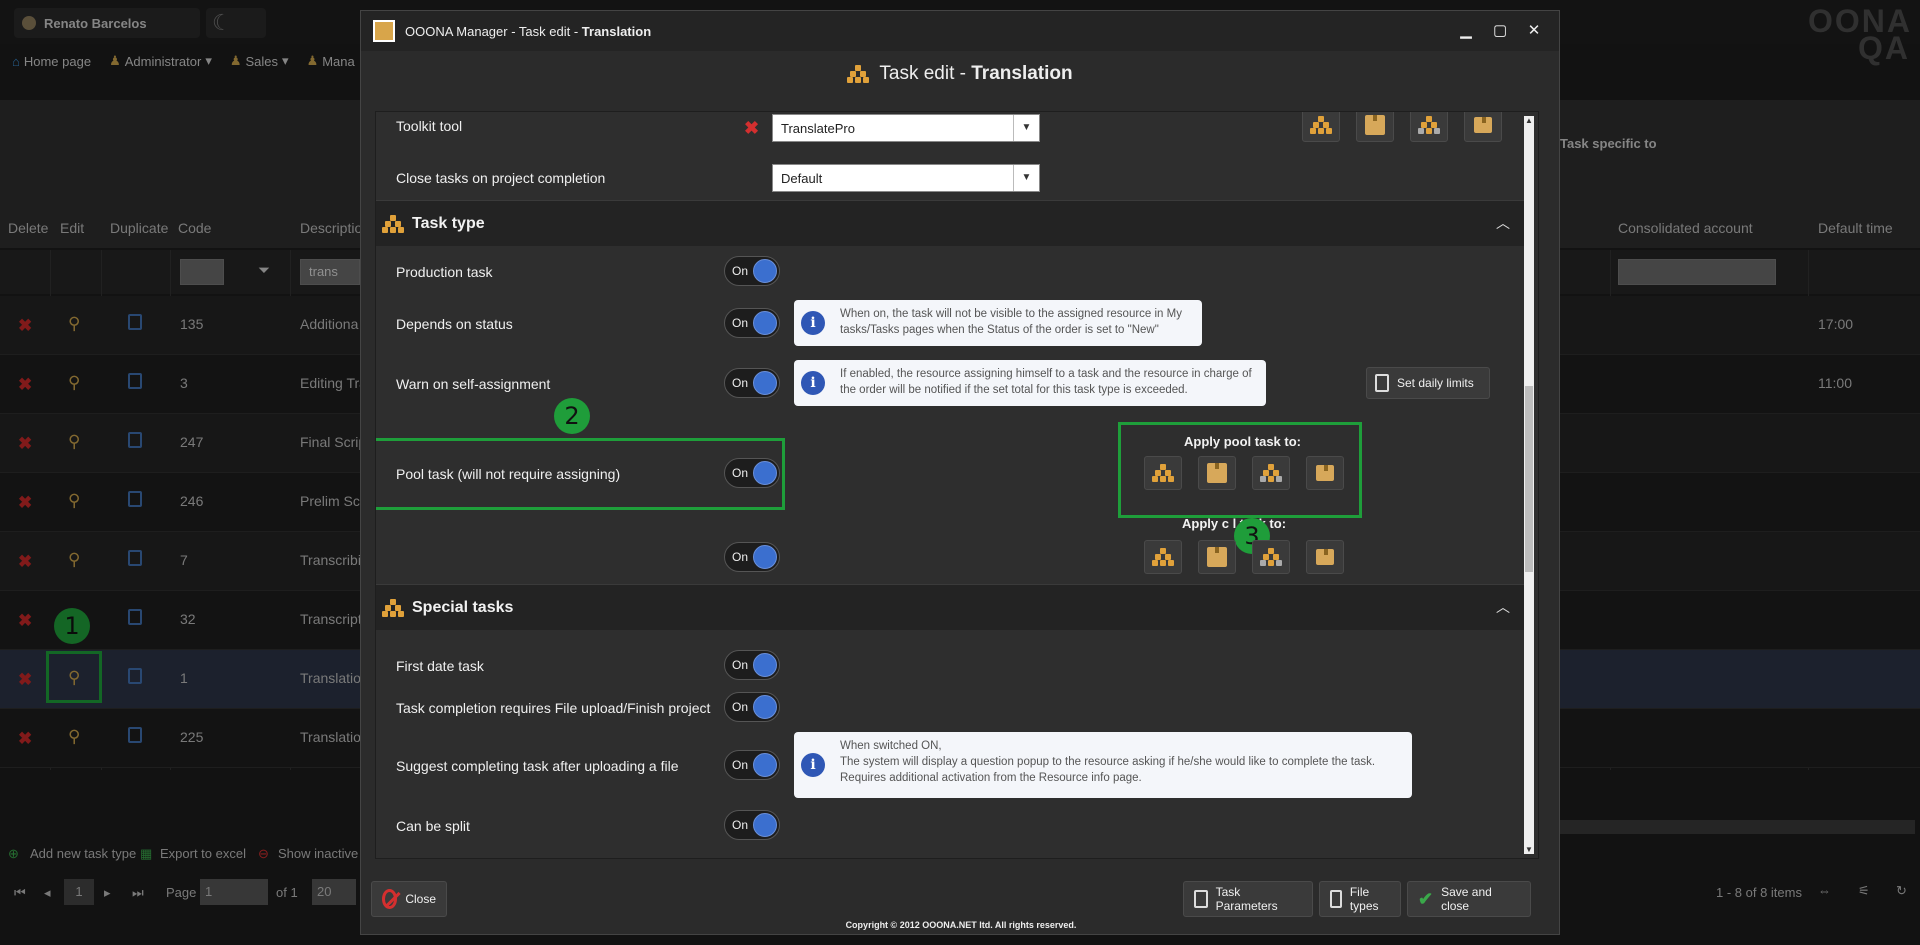 This screenshot has width=1920, height=945. What do you see at coordinates (1325, 473) in the screenshot?
I see `pool-apply-client-icon` at bounding box center [1325, 473].